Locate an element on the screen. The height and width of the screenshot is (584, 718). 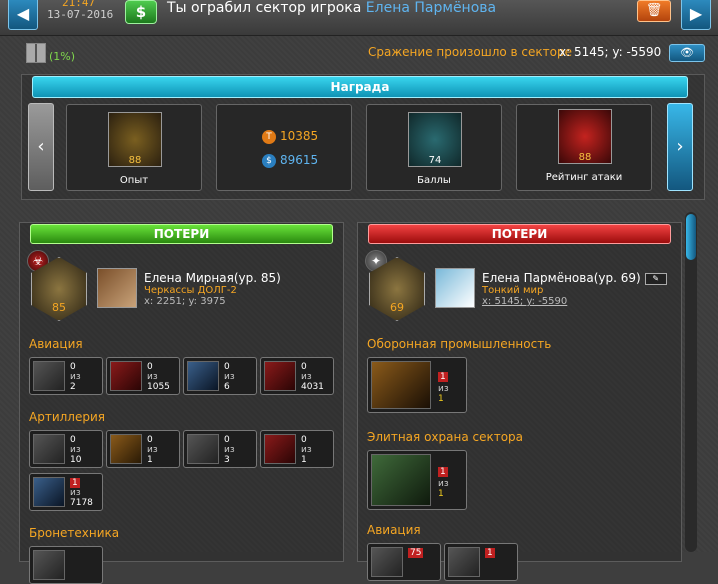
reward-resources: T 10385 $89615 is located at coordinates (284, 147).